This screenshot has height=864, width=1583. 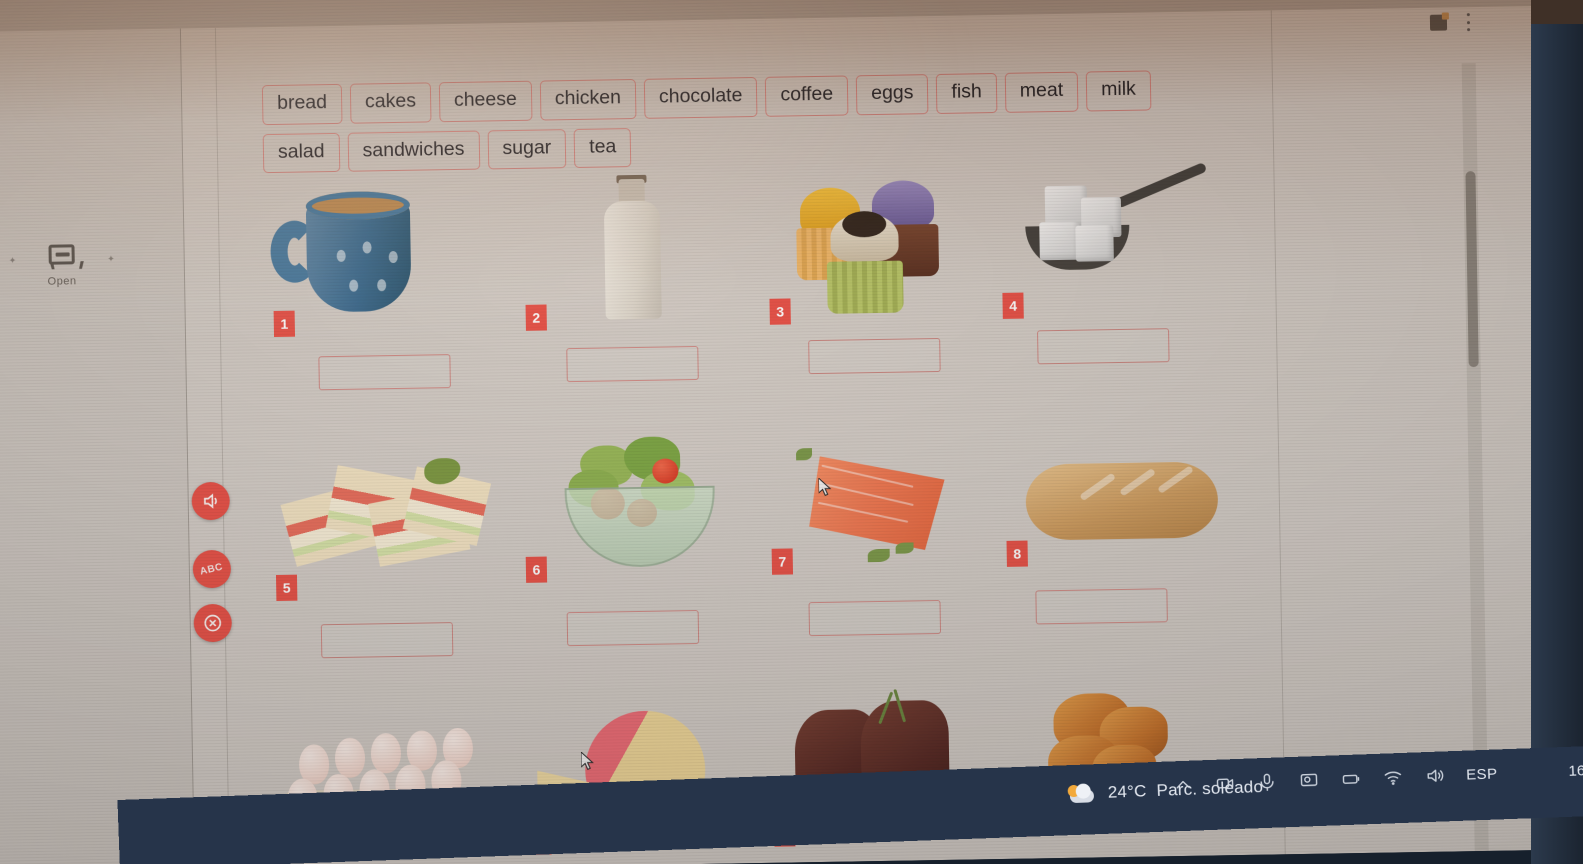 What do you see at coordinates (536, 569) in the screenshot?
I see `item-number-badge: 6` at bounding box center [536, 569].